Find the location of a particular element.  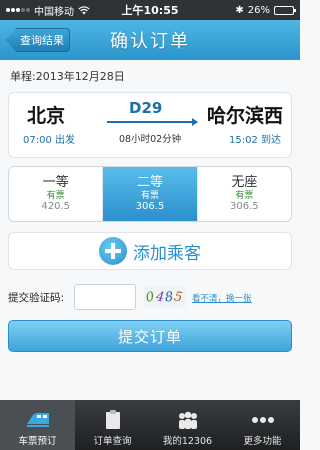

tab-order-query: 订单查询 is located at coordinates (112, 425).